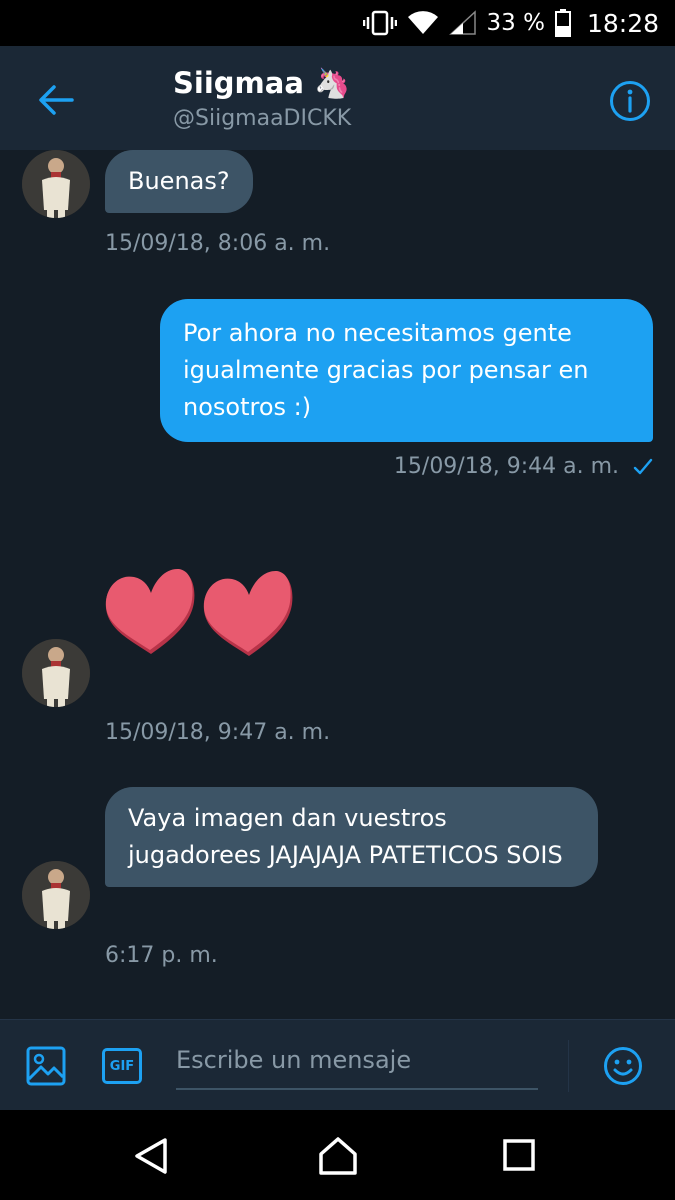 The width and height of the screenshot is (675, 1200). What do you see at coordinates (122, 1066) in the screenshot?
I see `gif-button: GIF` at bounding box center [122, 1066].